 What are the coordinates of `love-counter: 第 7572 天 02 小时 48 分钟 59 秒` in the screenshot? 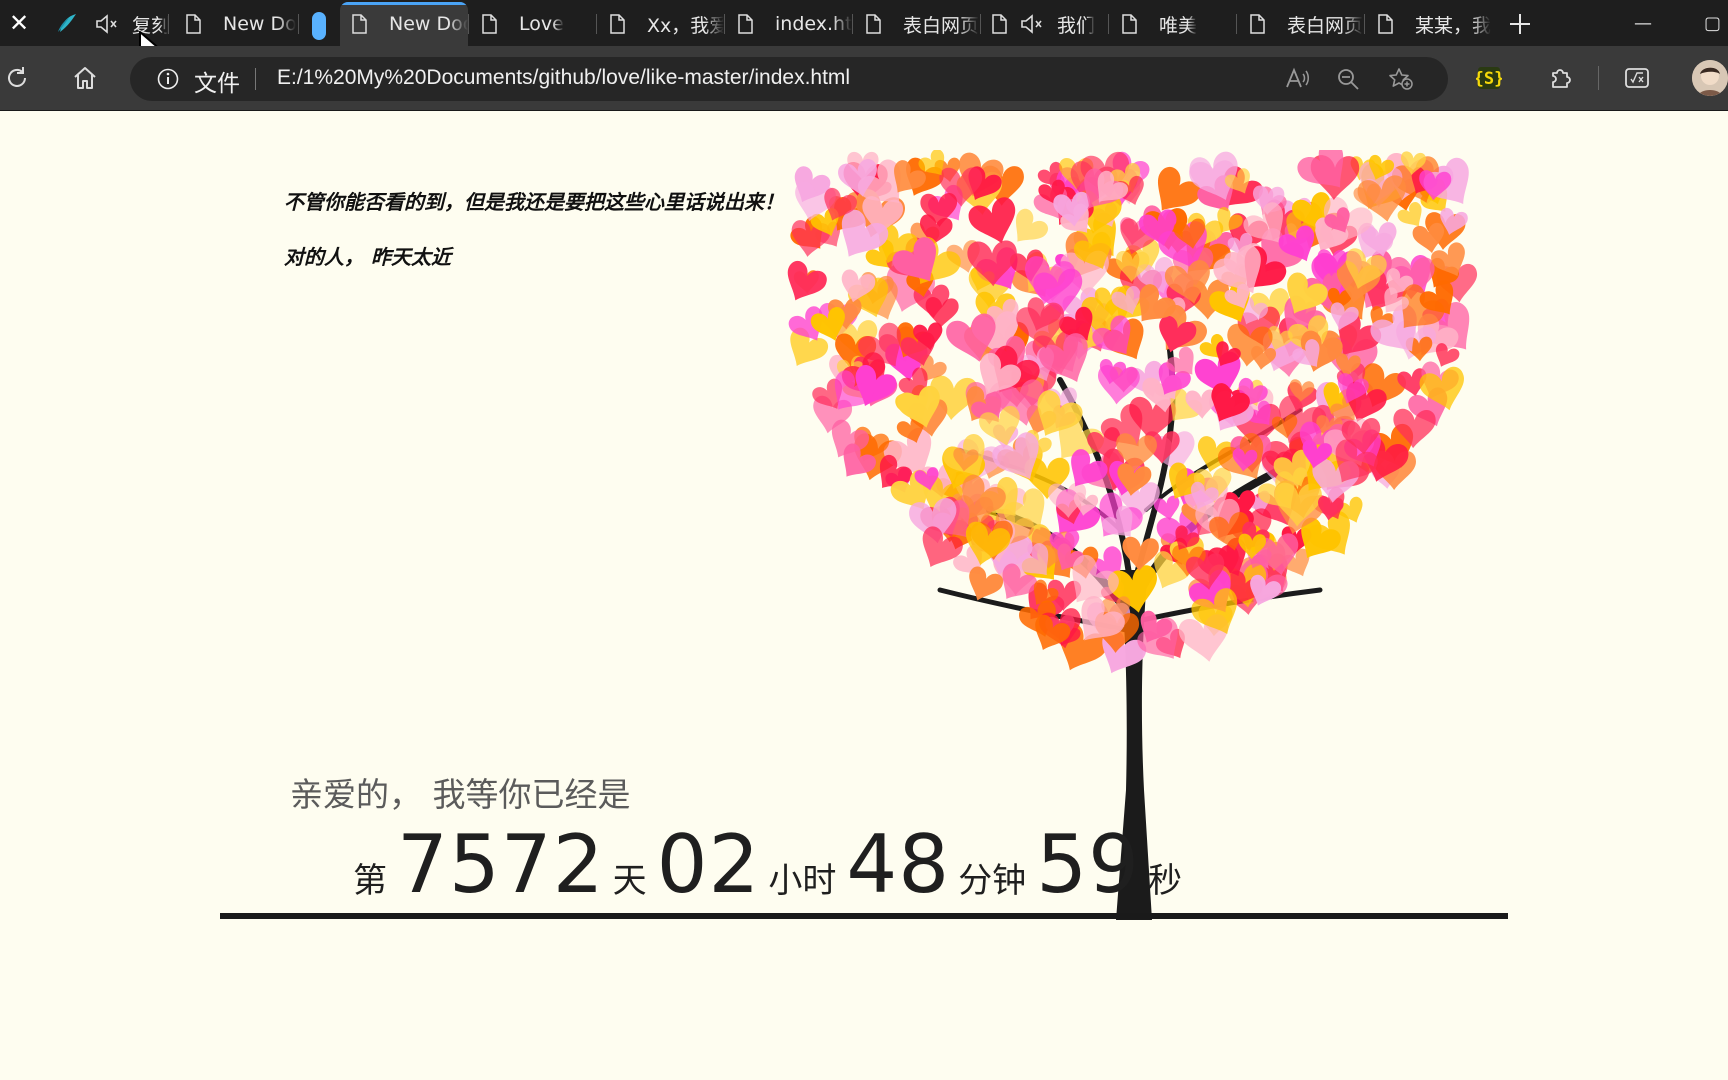 It's located at (768, 864).